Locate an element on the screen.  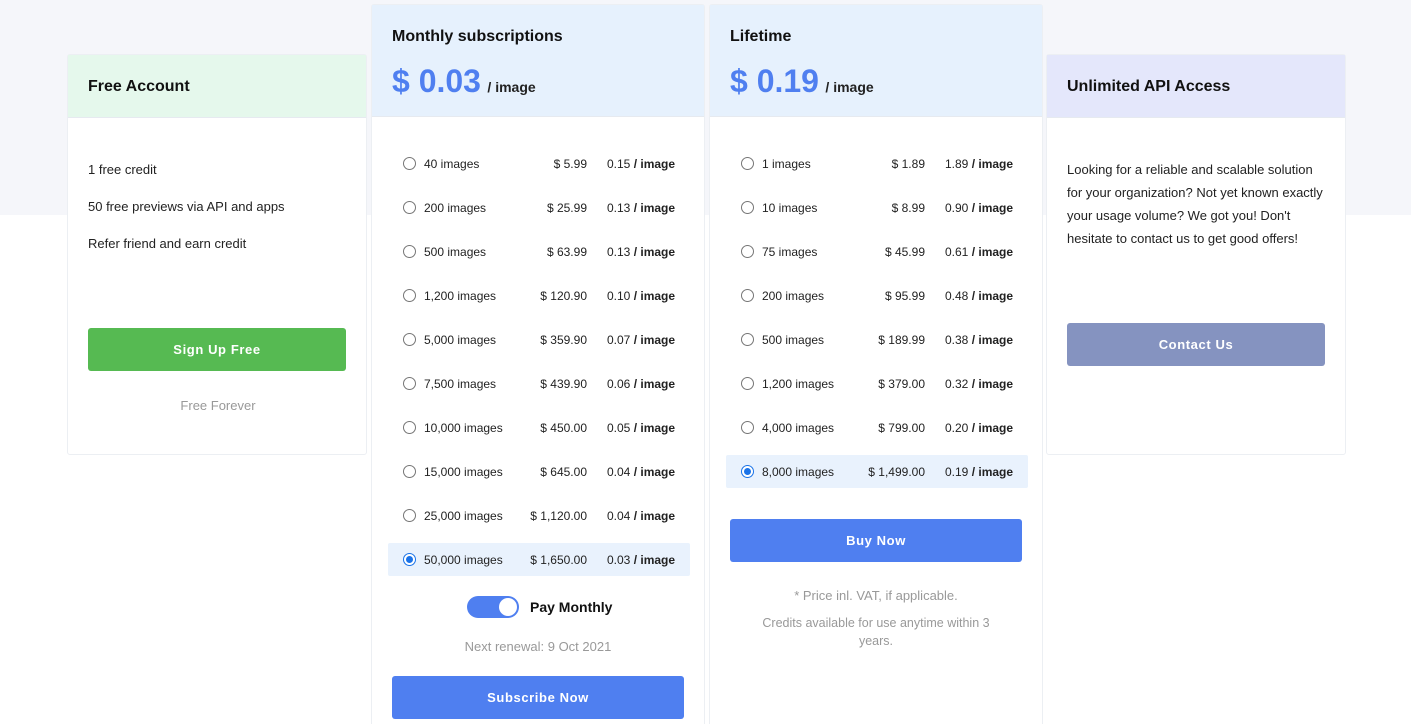
plan-per-image-price: 0.32 / image is located at coordinates (979, 384).